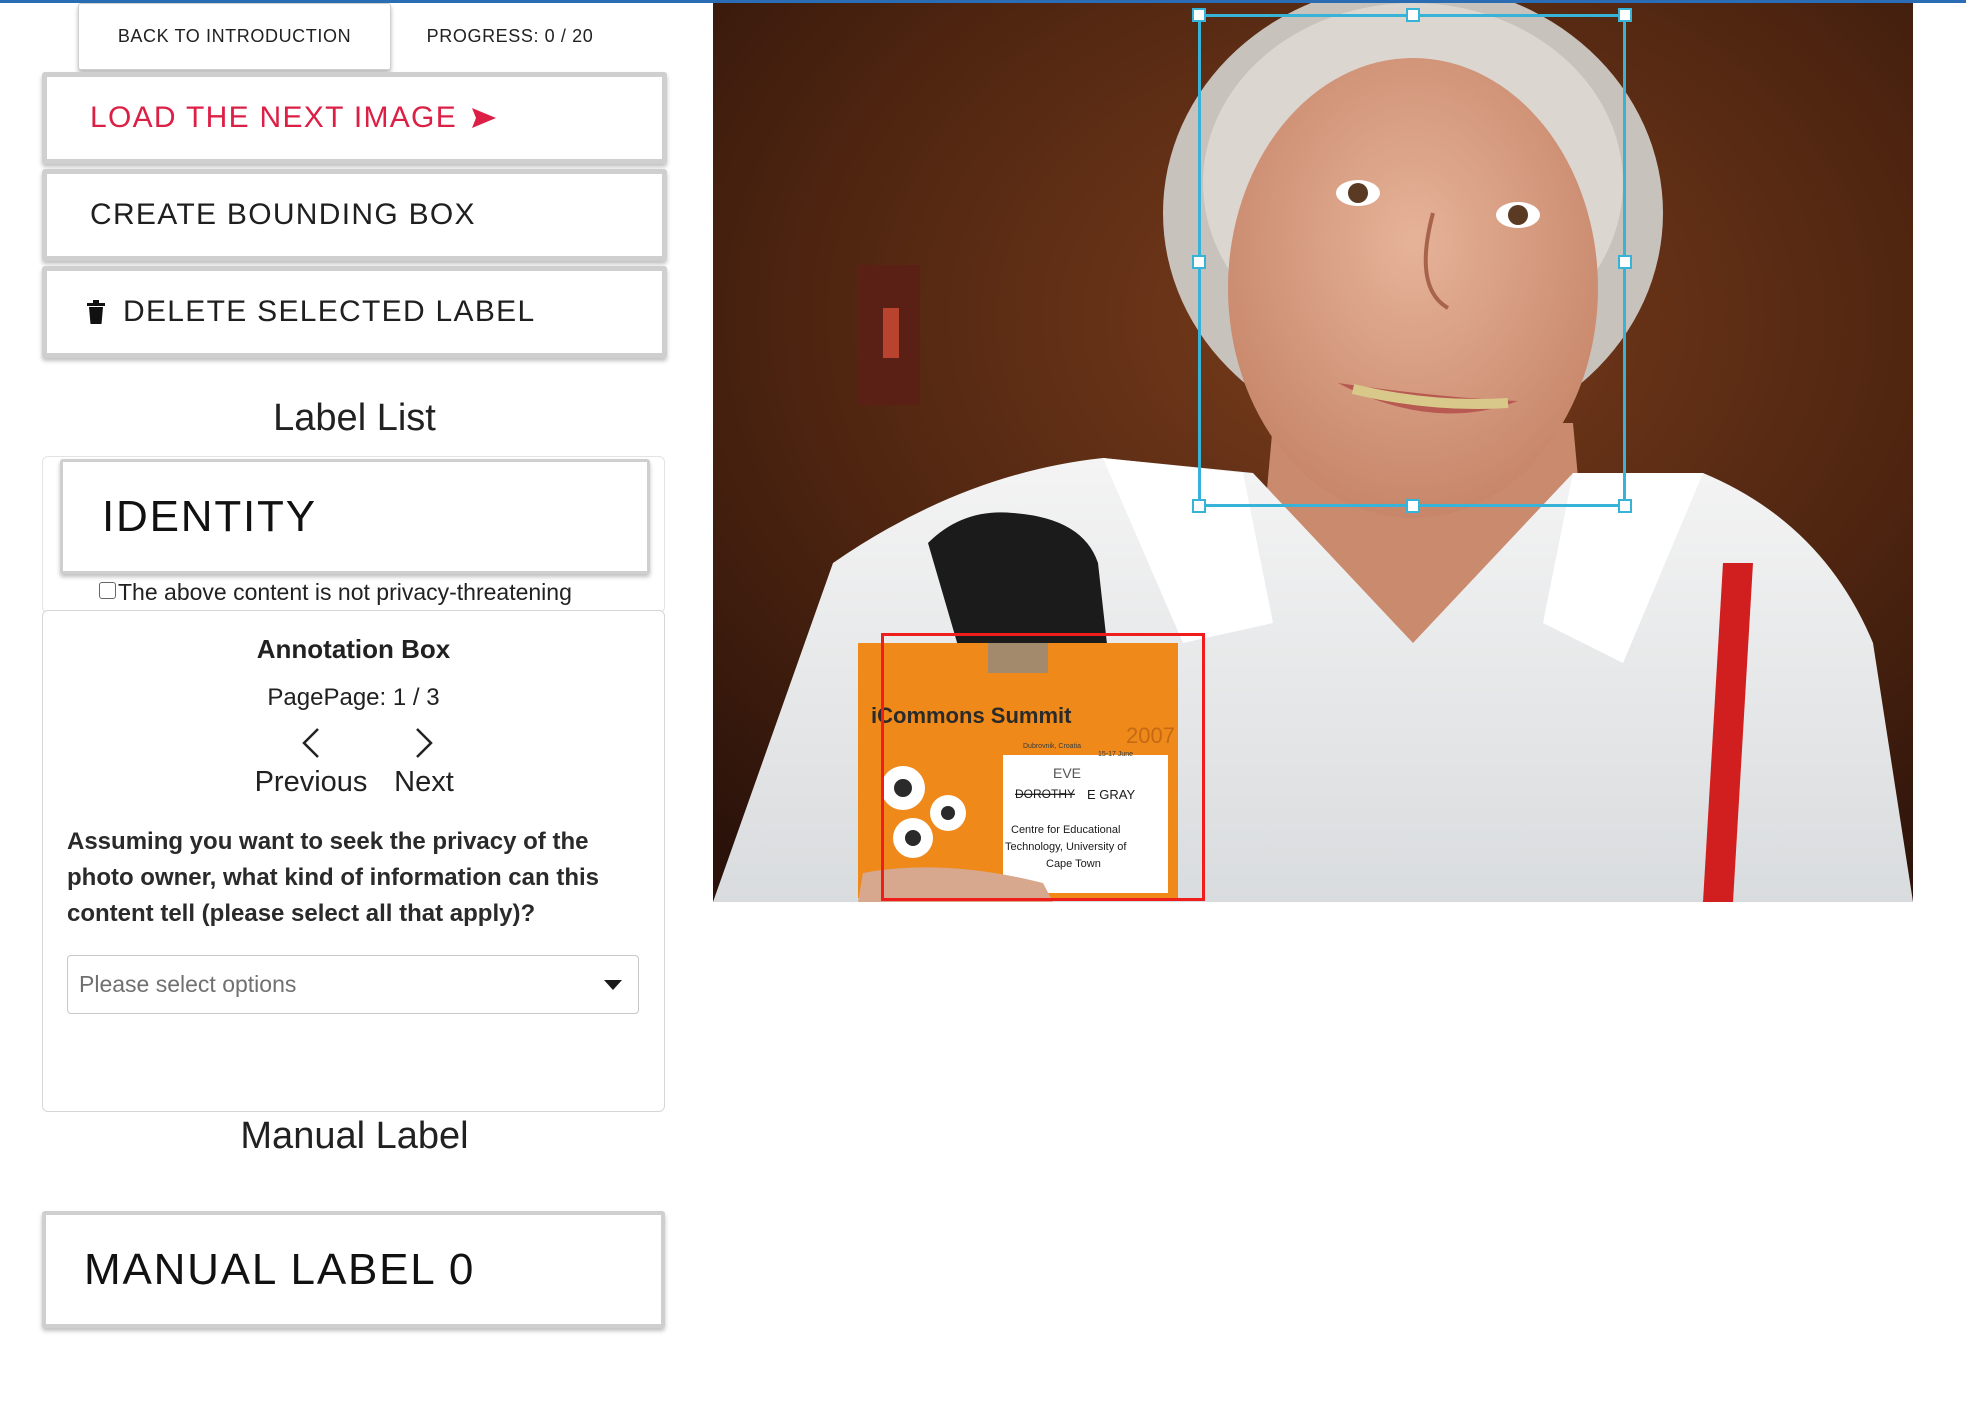 The height and width of the screenshot is (1426, 1966). What do you see at coordinates (1043, 767) in the screenshot?
I see `badge-bounding-box` at bounding box center [1043, 767].